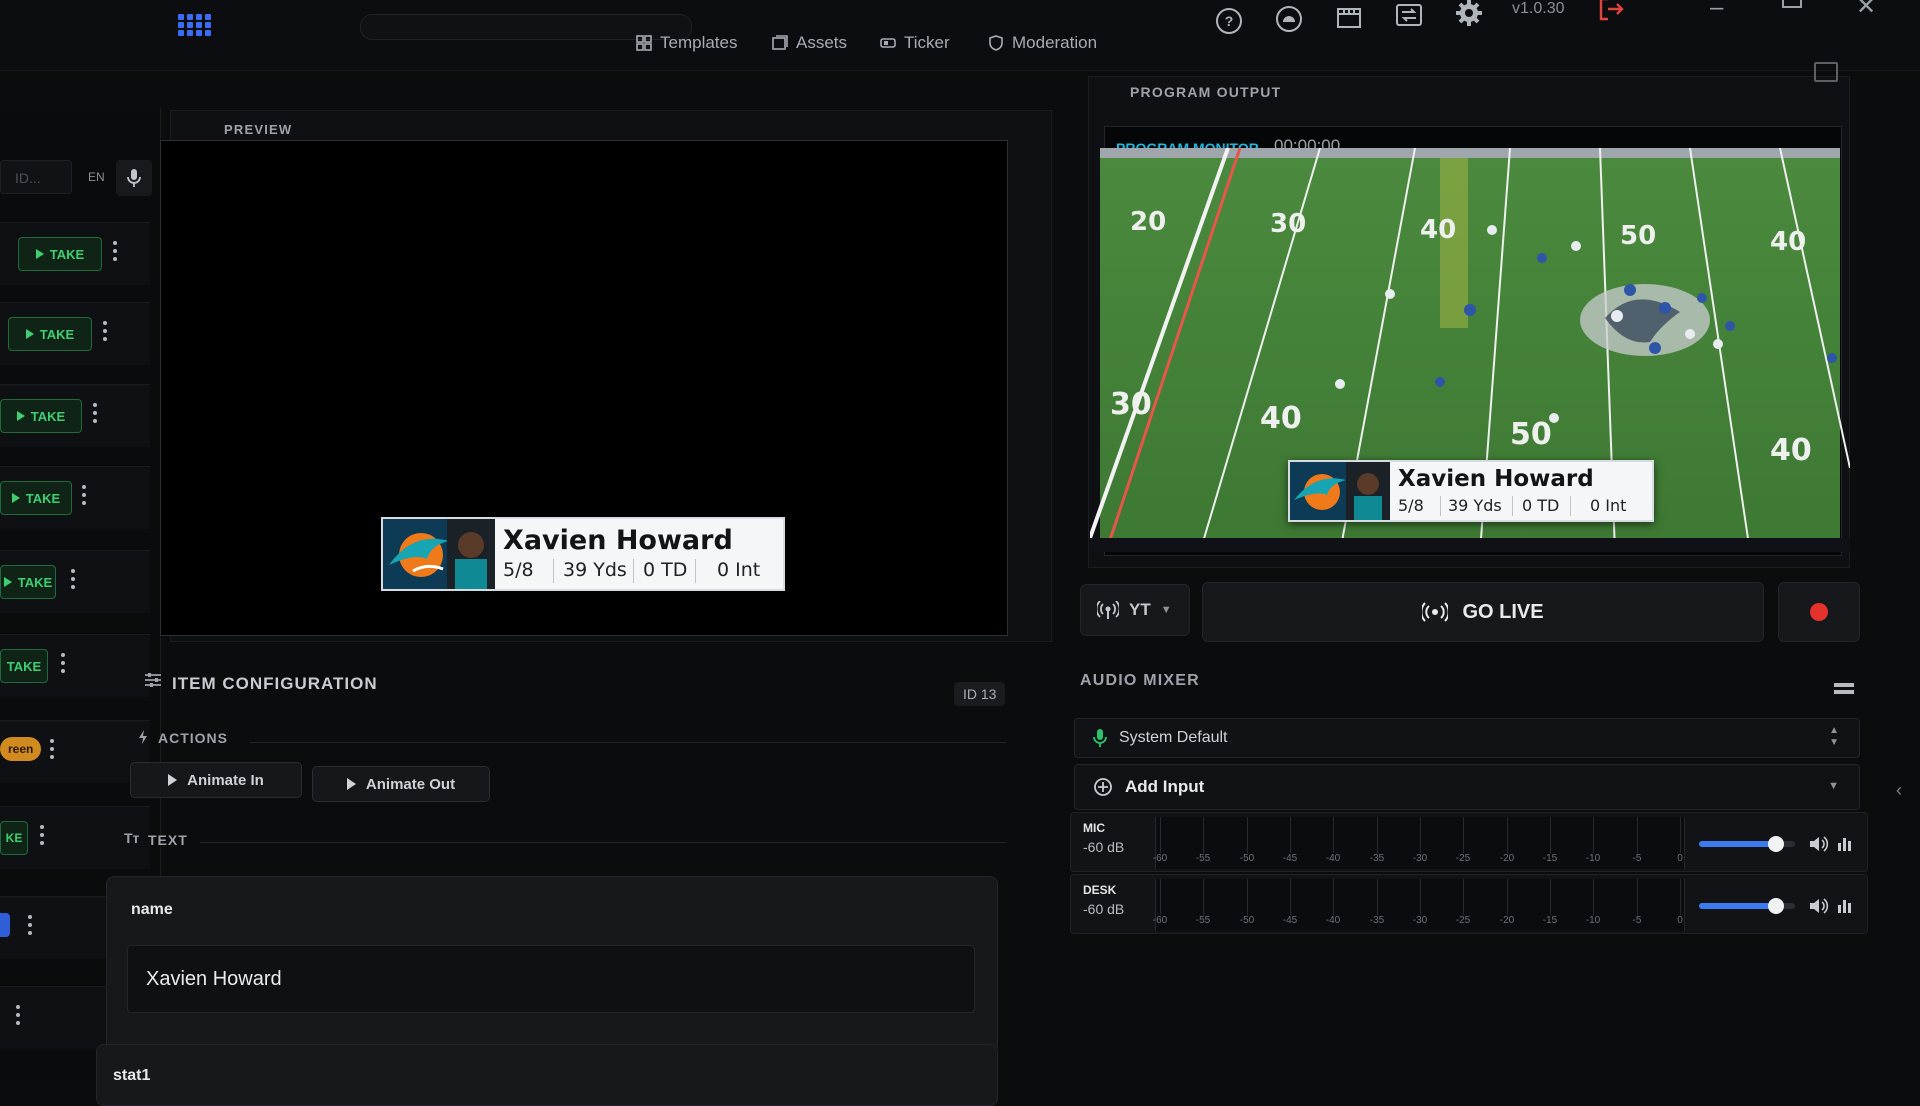 This screenshot has width=1920, height=1106. I want to click on minimize-button: –, so click(1716, 11).